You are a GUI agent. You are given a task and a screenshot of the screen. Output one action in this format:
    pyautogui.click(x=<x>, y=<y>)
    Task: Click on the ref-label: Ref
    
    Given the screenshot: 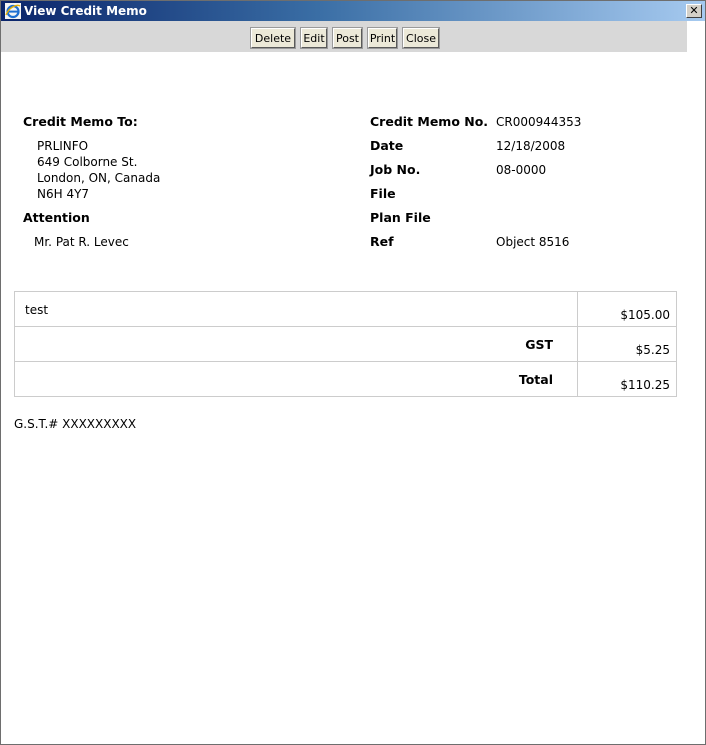 What is the action you would take?
    pyautogui.click(x=382, y=241)
    